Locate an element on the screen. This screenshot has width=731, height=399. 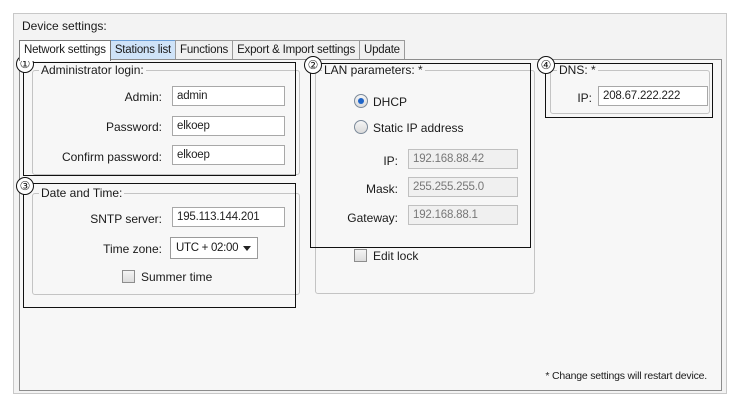
panel-title: Device settings: is located at coordinates (64, 26).